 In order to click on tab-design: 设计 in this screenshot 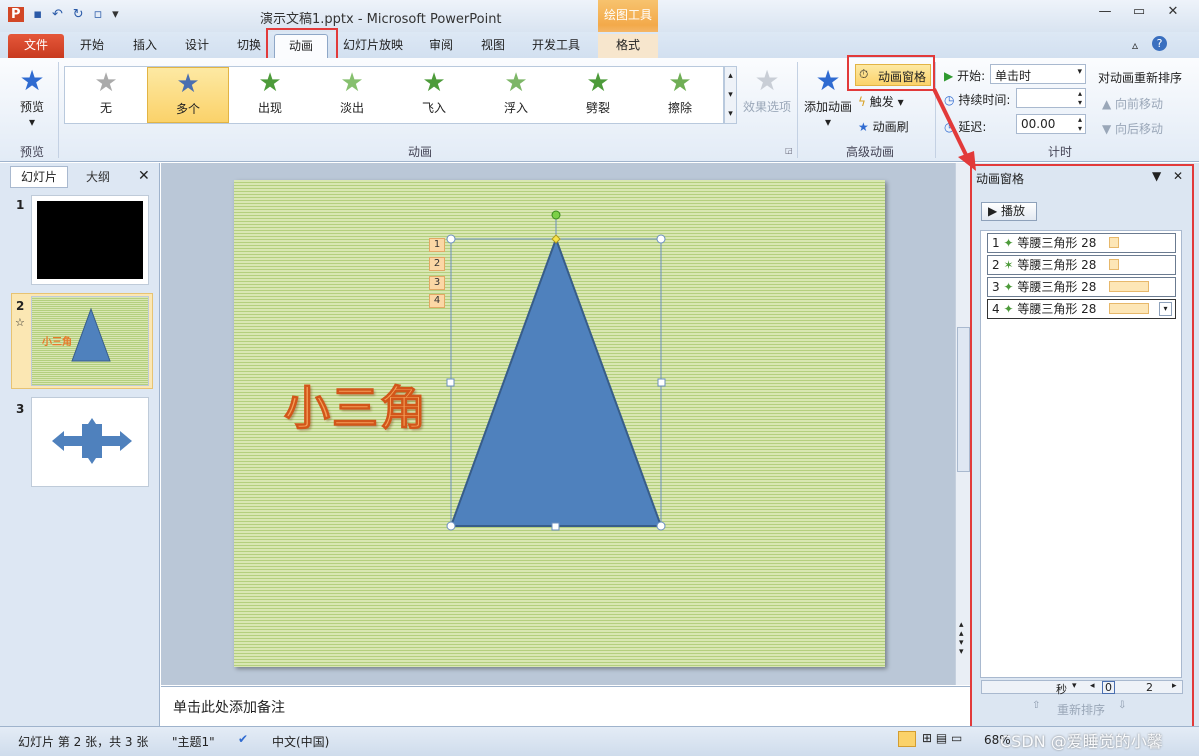, I will do `click(197, 46)`.